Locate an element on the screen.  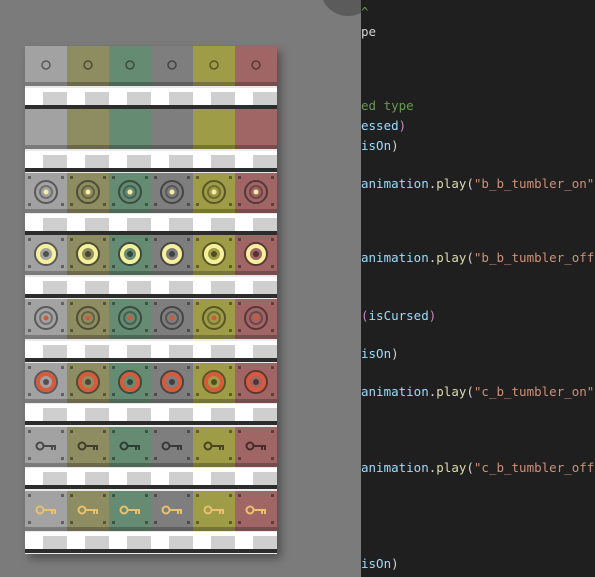
tumbler-center-icon is located at coordinates (214, 254).